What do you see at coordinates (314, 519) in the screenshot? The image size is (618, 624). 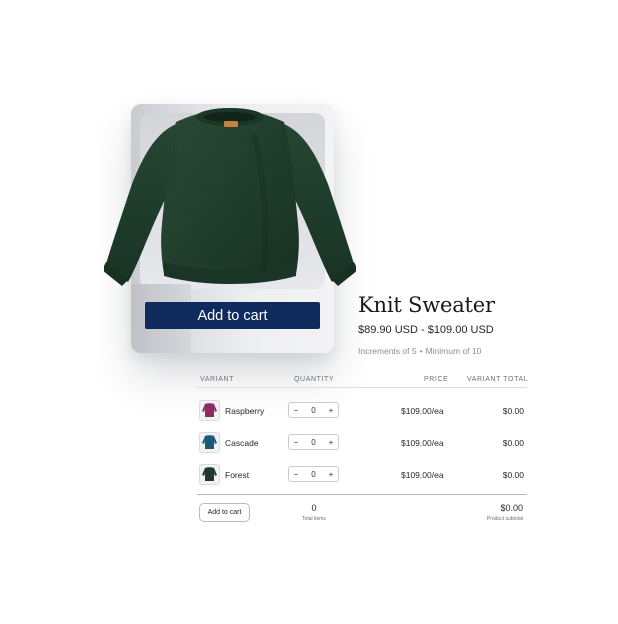 I see `total-items-label: Total items` at bounding box center [314, 519].